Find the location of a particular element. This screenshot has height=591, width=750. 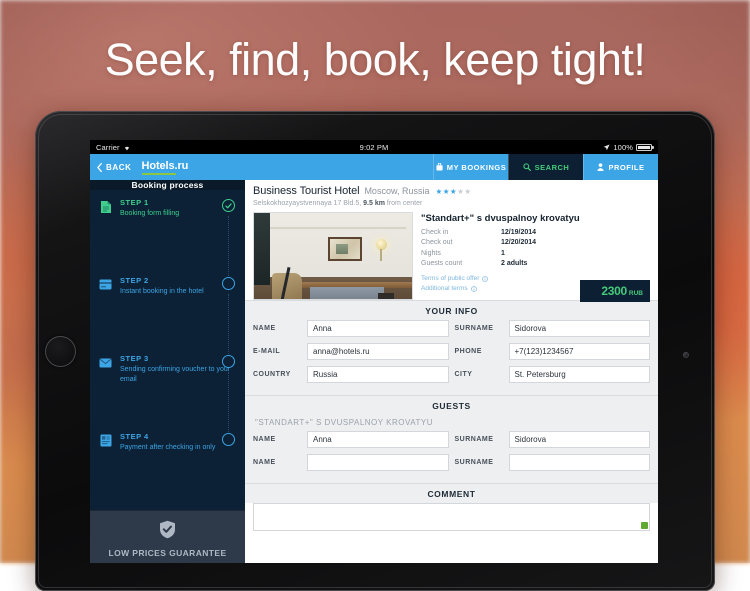

comment-heading: COMMENT is located at coordinates (451, 492).